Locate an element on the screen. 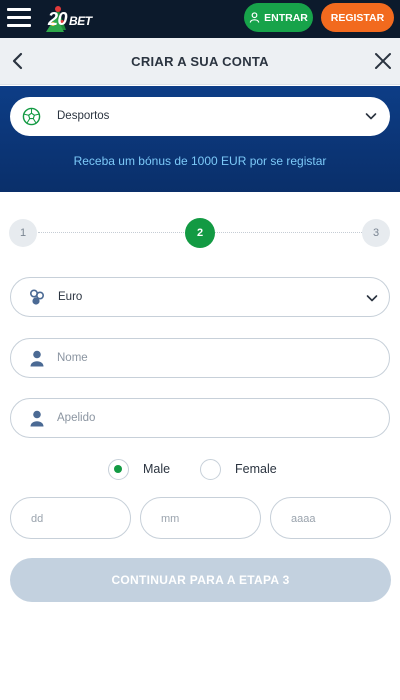 The width and height of the screenshot is (400, 700). soccer-ball-icon is located at coordinates (31, 116).